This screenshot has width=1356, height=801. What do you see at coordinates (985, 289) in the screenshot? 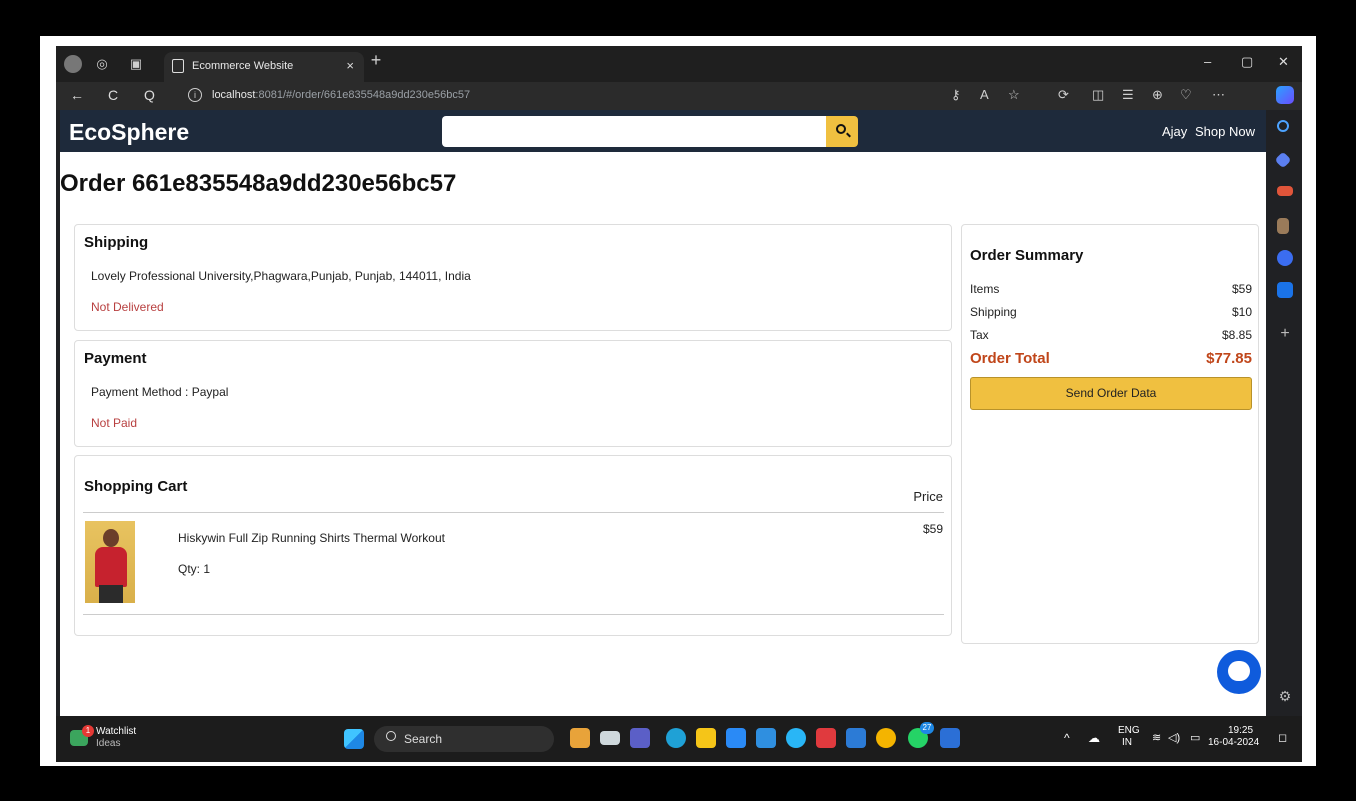
I see `items-label: Items` at bounding box center [985, 289].